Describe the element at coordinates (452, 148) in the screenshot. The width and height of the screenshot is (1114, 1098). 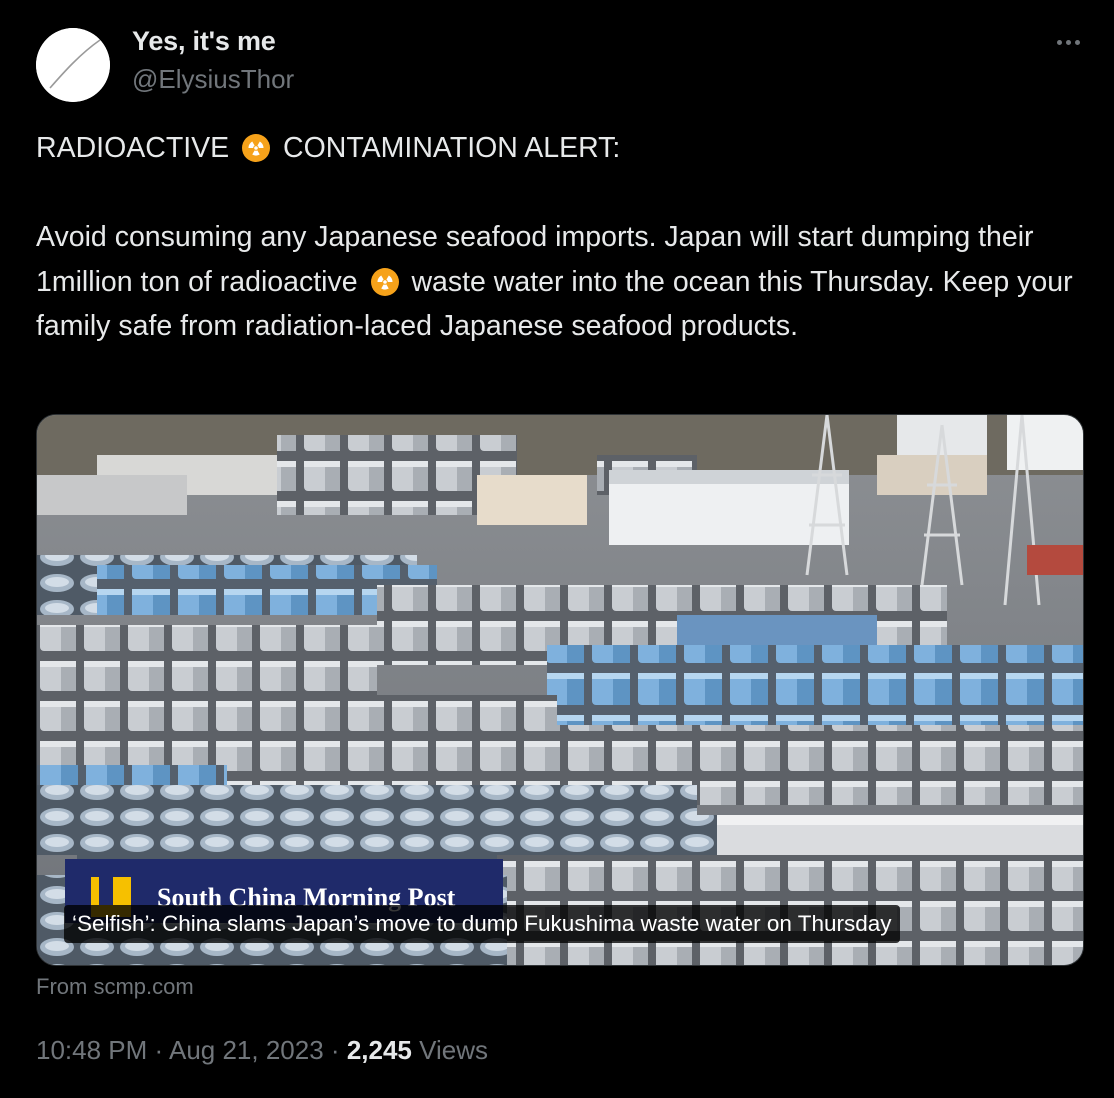
I see `alert-text-end: CONTAMINATION ALERT:` at that location.